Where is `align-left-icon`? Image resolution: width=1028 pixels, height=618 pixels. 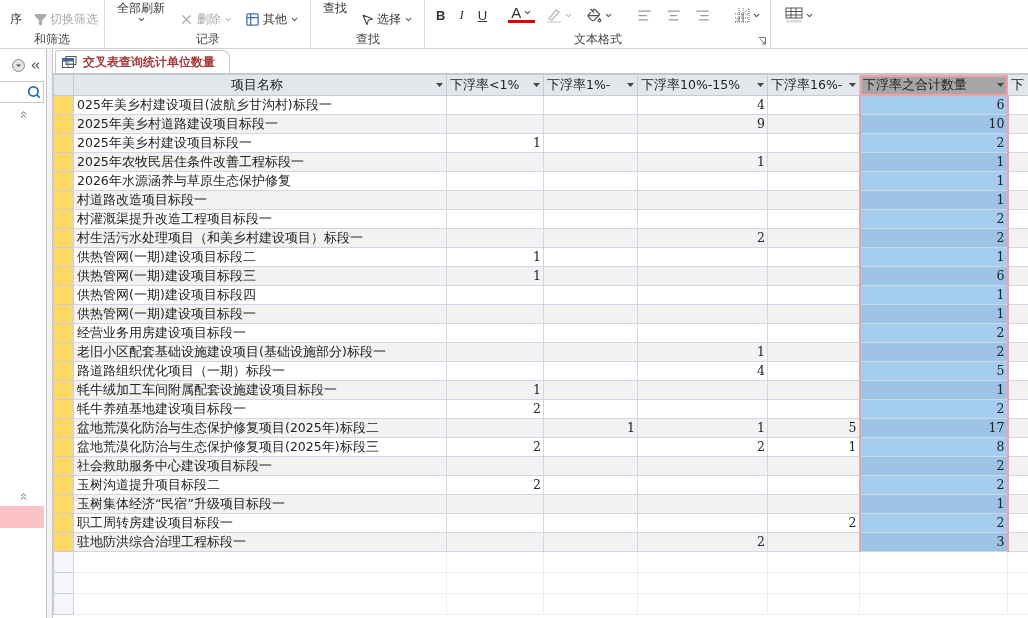
align-left-icon is located at coordinates (645, 15).